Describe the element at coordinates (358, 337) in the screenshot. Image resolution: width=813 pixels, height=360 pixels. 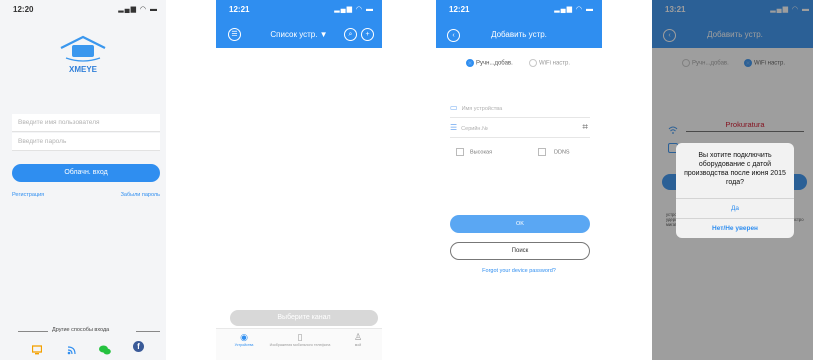
I see `person-icon: ♙` at that location.